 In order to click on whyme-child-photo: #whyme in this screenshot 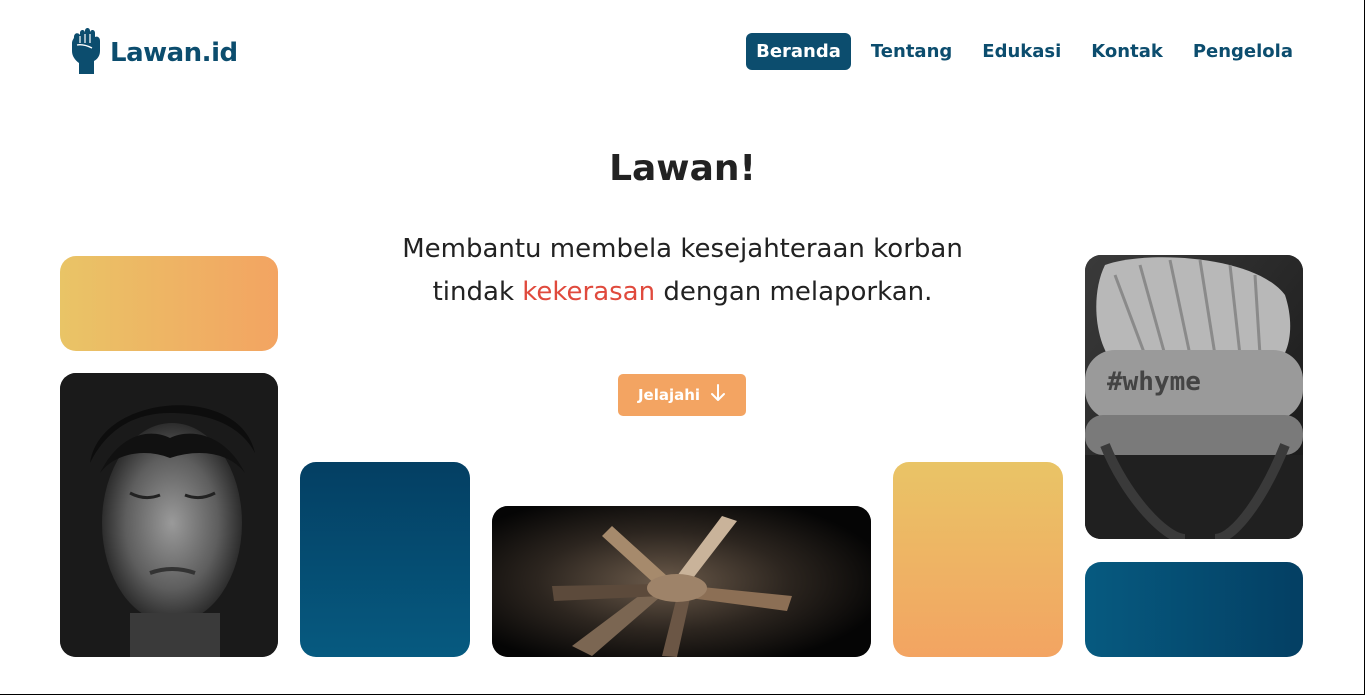, I will do `click(1194, 397)`.